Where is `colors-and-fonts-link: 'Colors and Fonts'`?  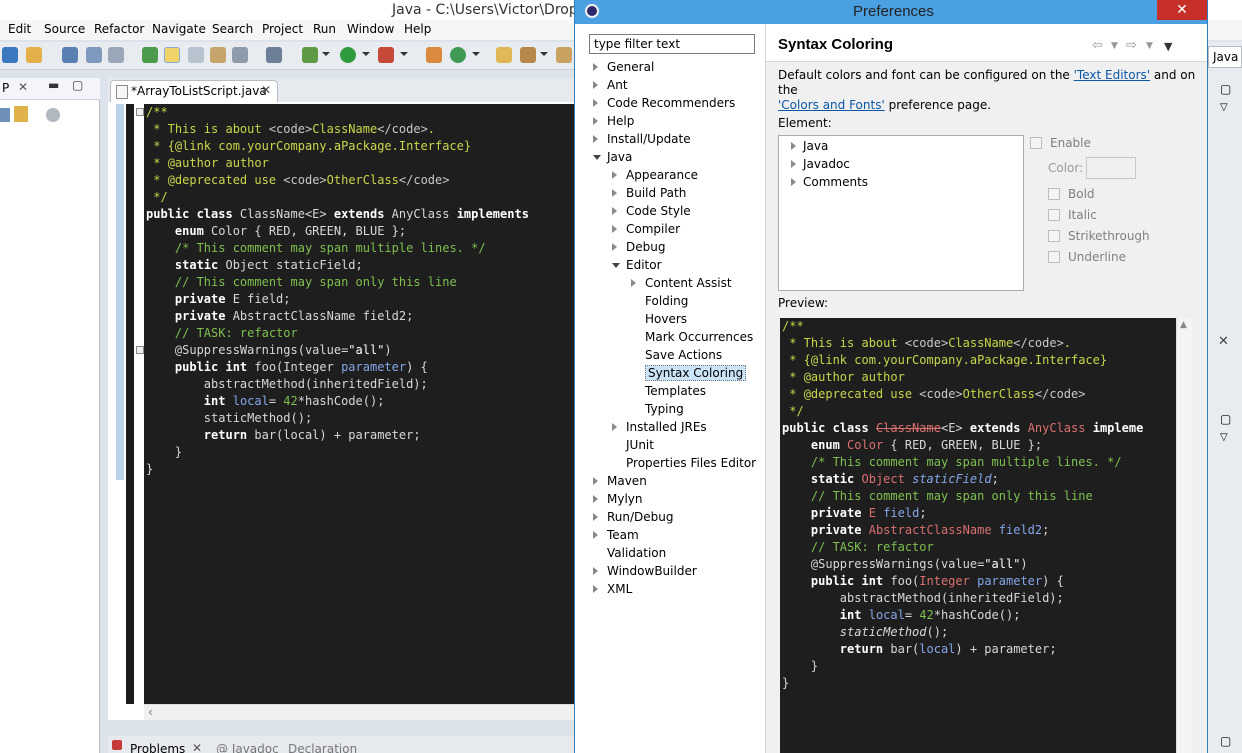
colors-and-fonts-link: 'Colors and Fonts' is located at coordinates (831, 105).